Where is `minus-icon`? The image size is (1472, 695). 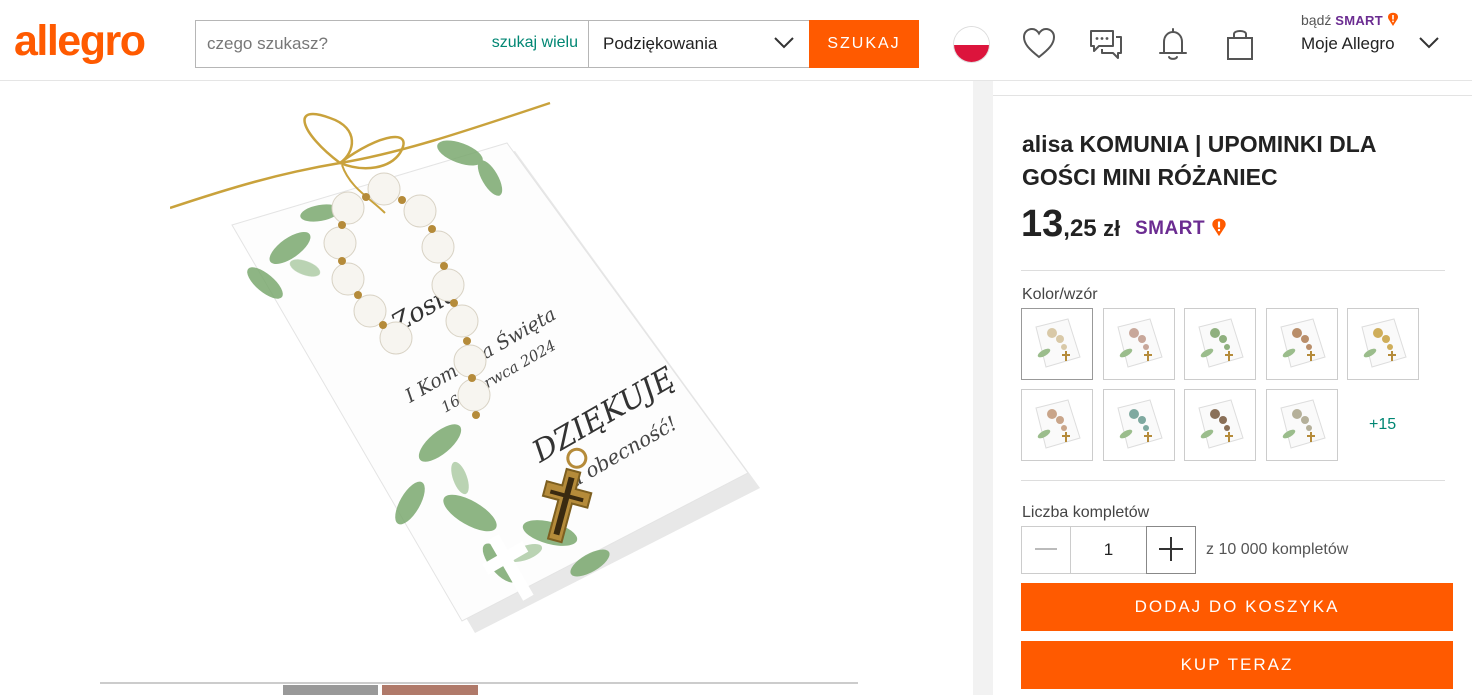
minus-icon is located at coordinates (1046, 548).